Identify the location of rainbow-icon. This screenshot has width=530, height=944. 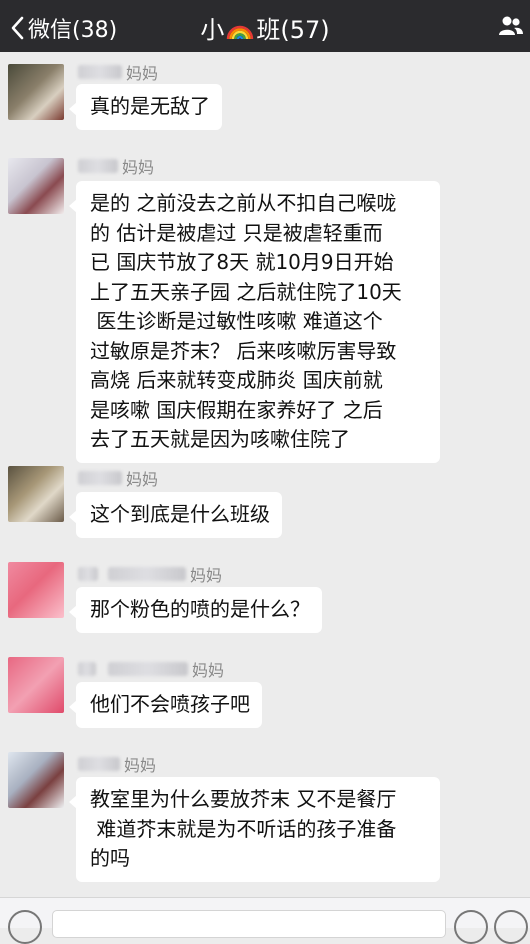
(240, 32).